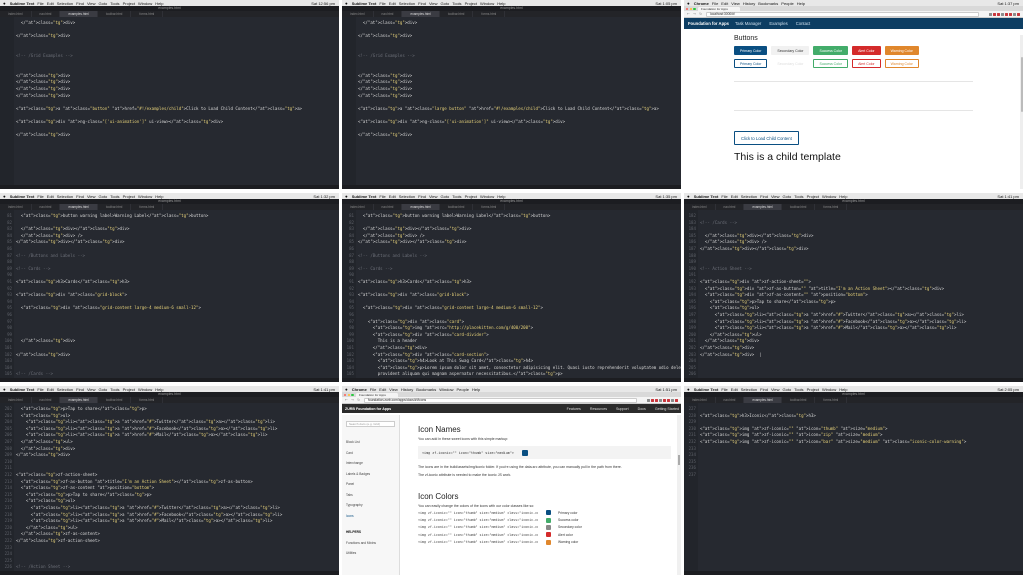  I want to click on docs-nav-link: Support, so click(622, 409).